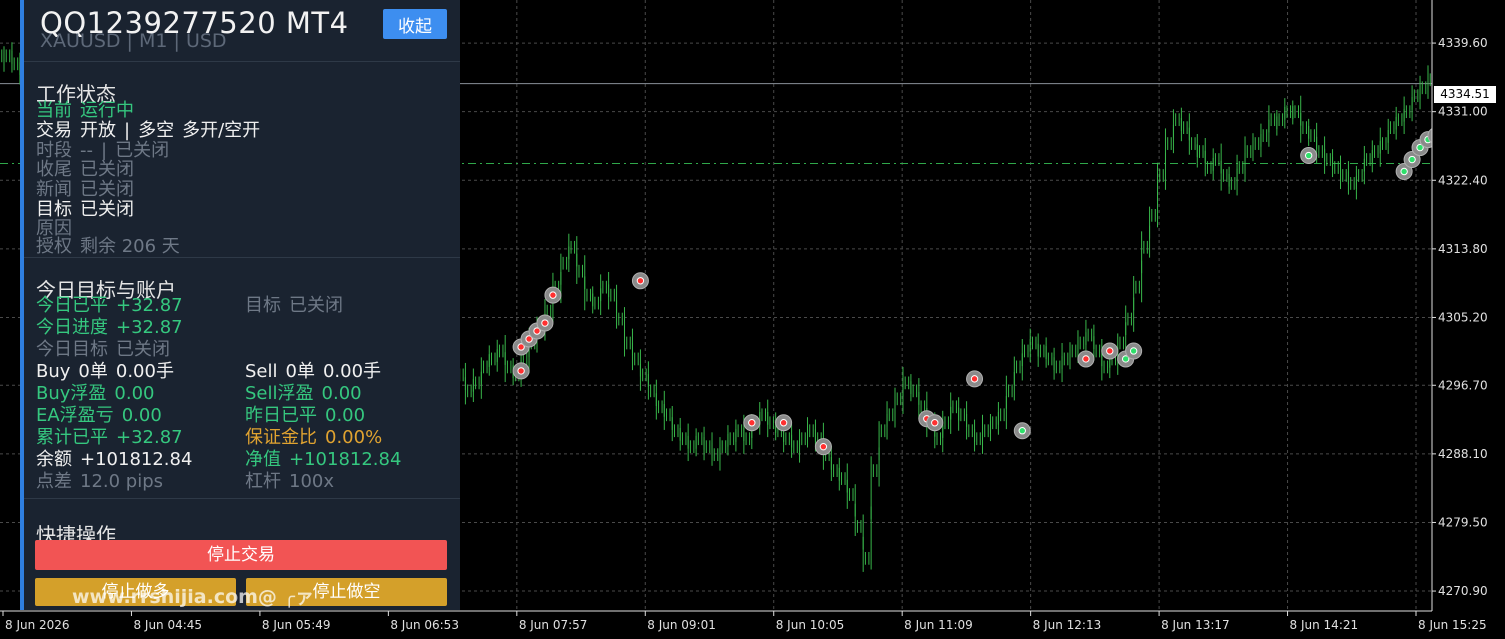  I want to click on status-session-label: 时段, so click(54, 150).